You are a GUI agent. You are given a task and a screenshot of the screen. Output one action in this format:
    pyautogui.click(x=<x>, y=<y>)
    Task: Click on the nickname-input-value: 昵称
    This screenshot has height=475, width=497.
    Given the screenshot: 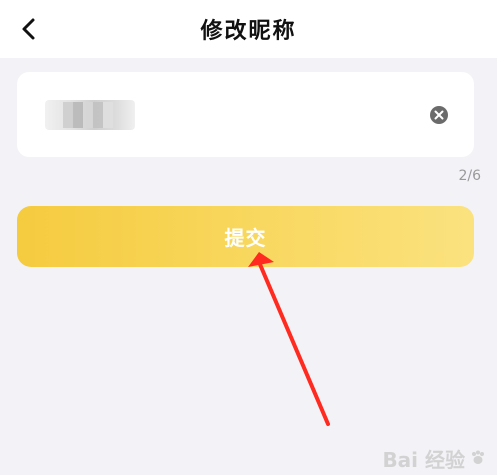 What is the action you would take?
    pyautogui.click(x=90, y=115)
    